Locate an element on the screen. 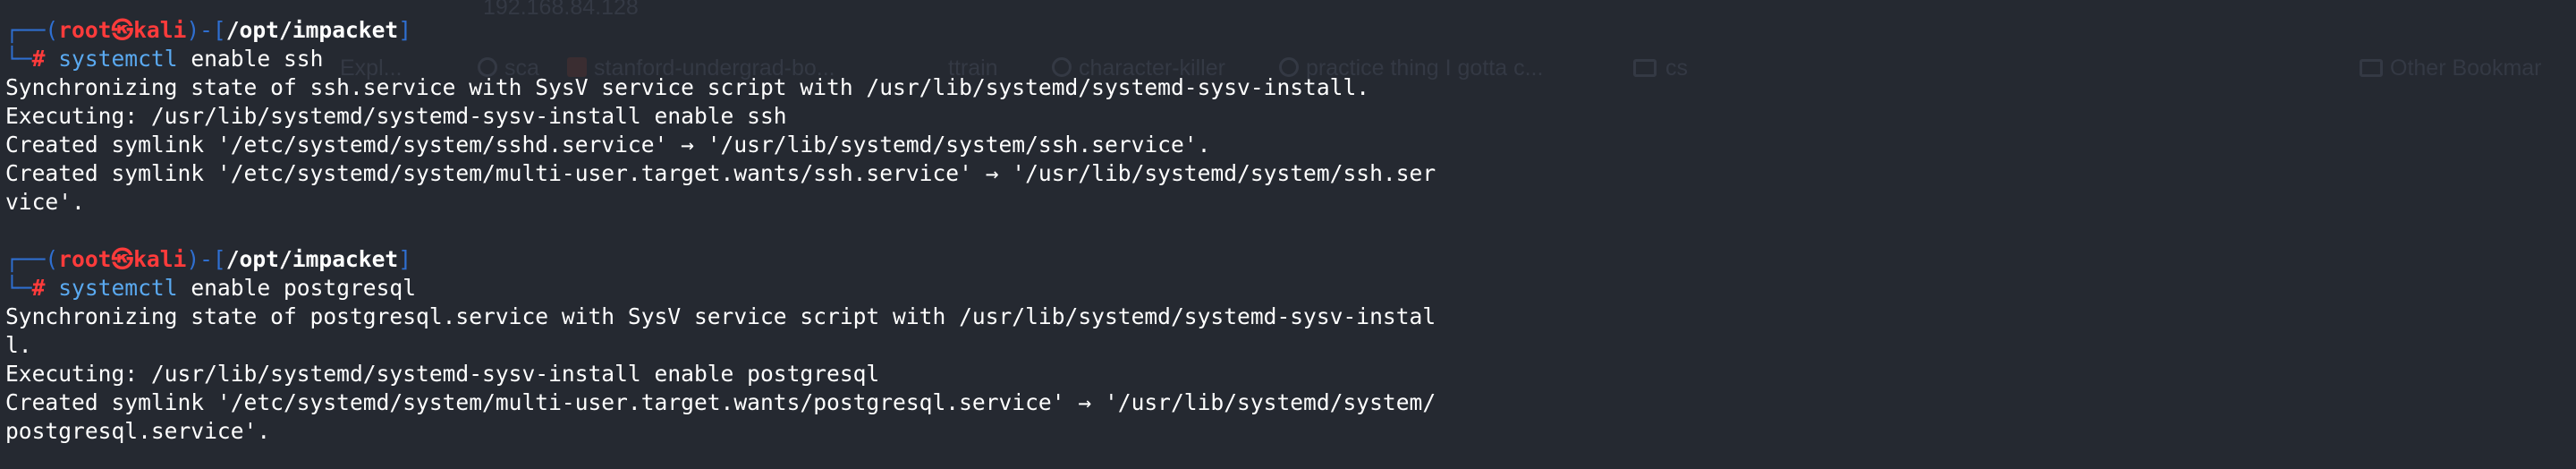  command-line: └─# systemctl enable postgresql is located at coordinates (1288, 288).